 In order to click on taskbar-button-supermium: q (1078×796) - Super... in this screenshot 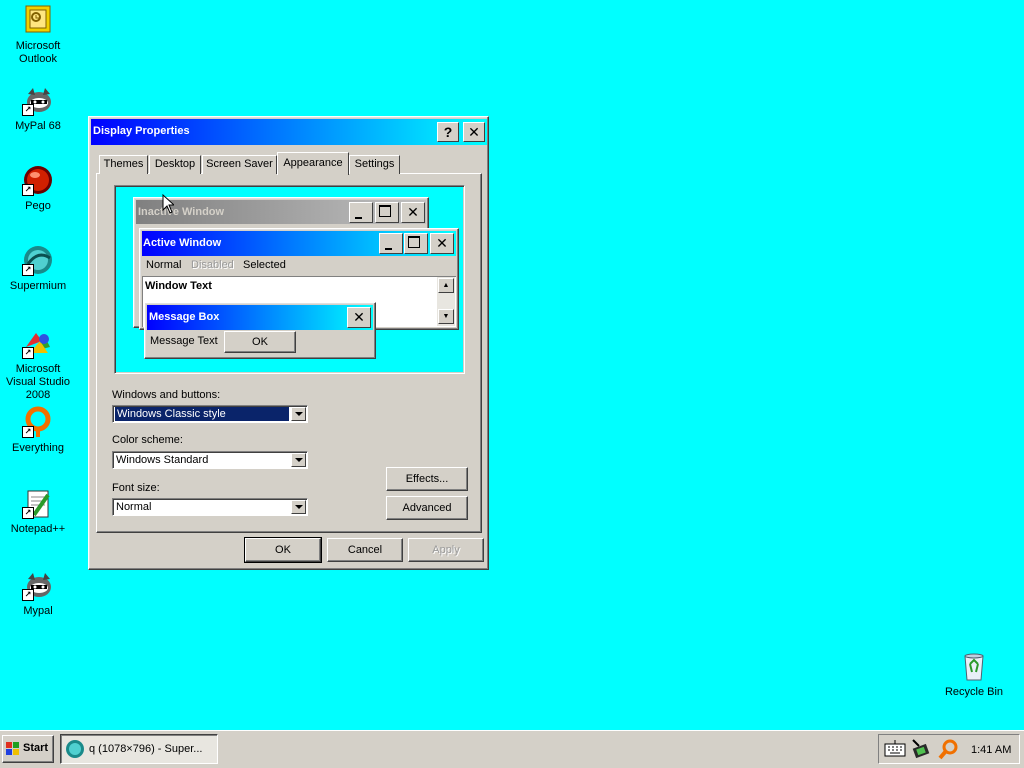, I will do `click(139, 749)`.